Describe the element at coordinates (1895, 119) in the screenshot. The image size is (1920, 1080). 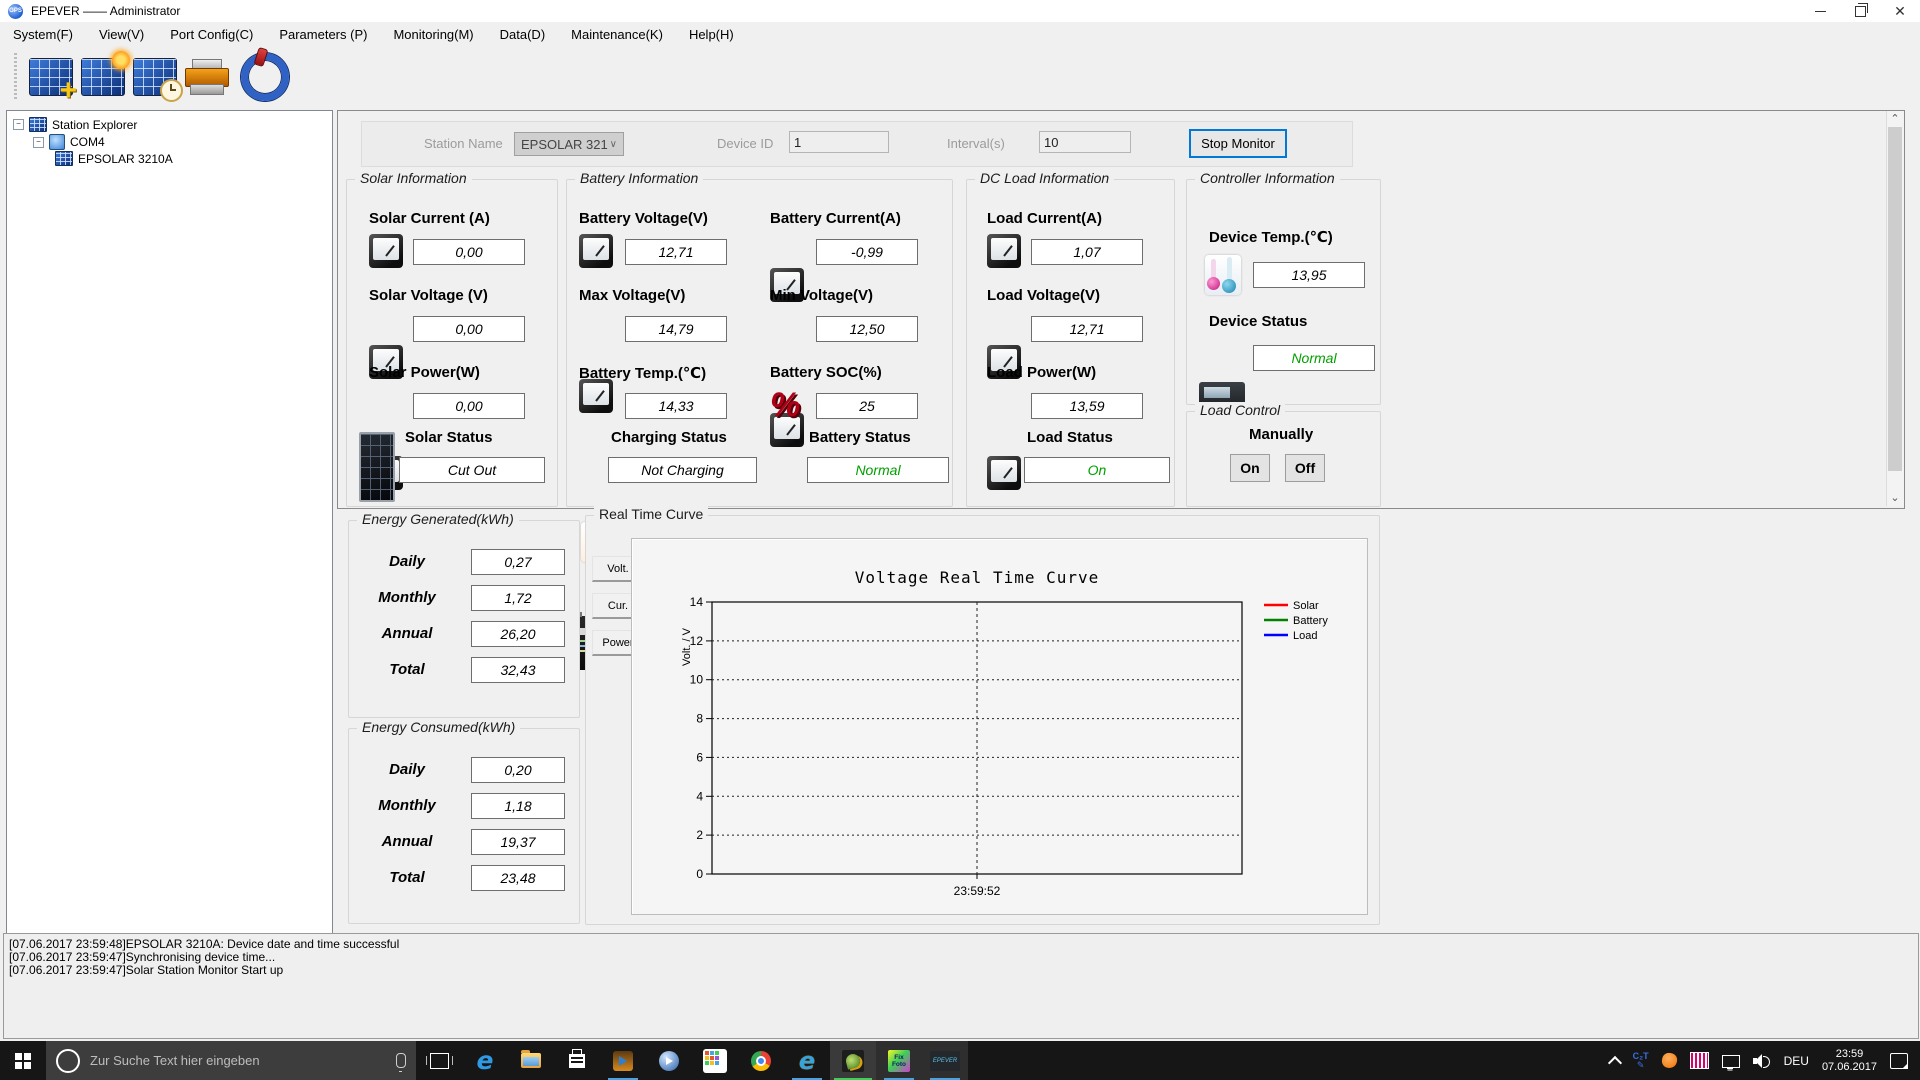
I see `scroll-up-icon: ⌃` at that location.